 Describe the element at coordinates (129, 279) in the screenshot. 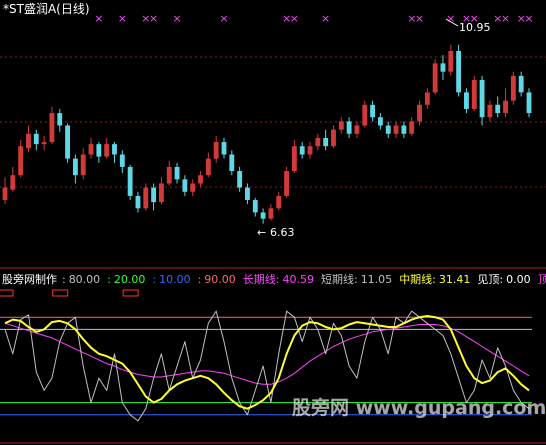

I see `level-value: 20.00` at that location.